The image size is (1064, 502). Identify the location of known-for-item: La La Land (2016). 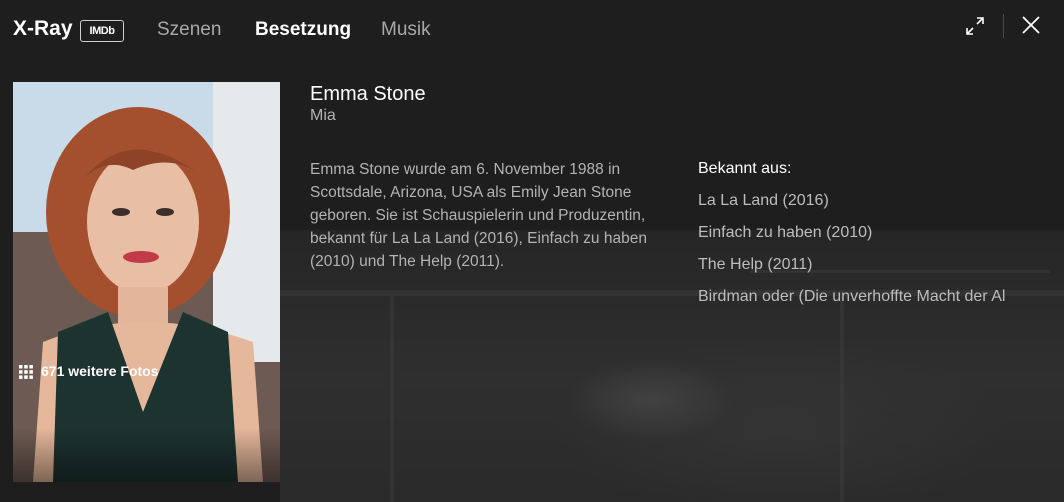
(871, 207).